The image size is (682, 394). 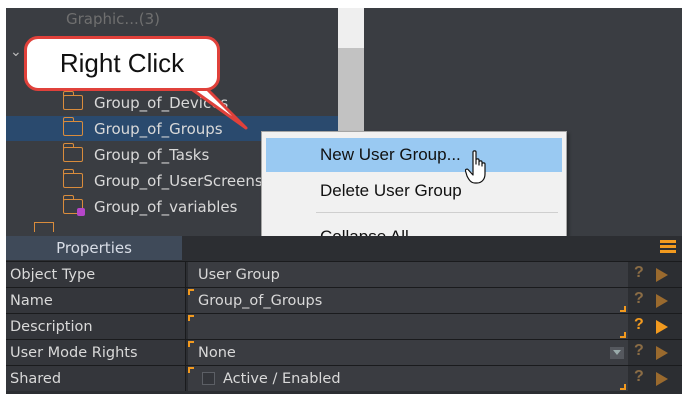 What do you see at coordinates (391, 190) in the screenshot?
I see `menu-item-label: Delete User Group` at bounding box center [391, 190].